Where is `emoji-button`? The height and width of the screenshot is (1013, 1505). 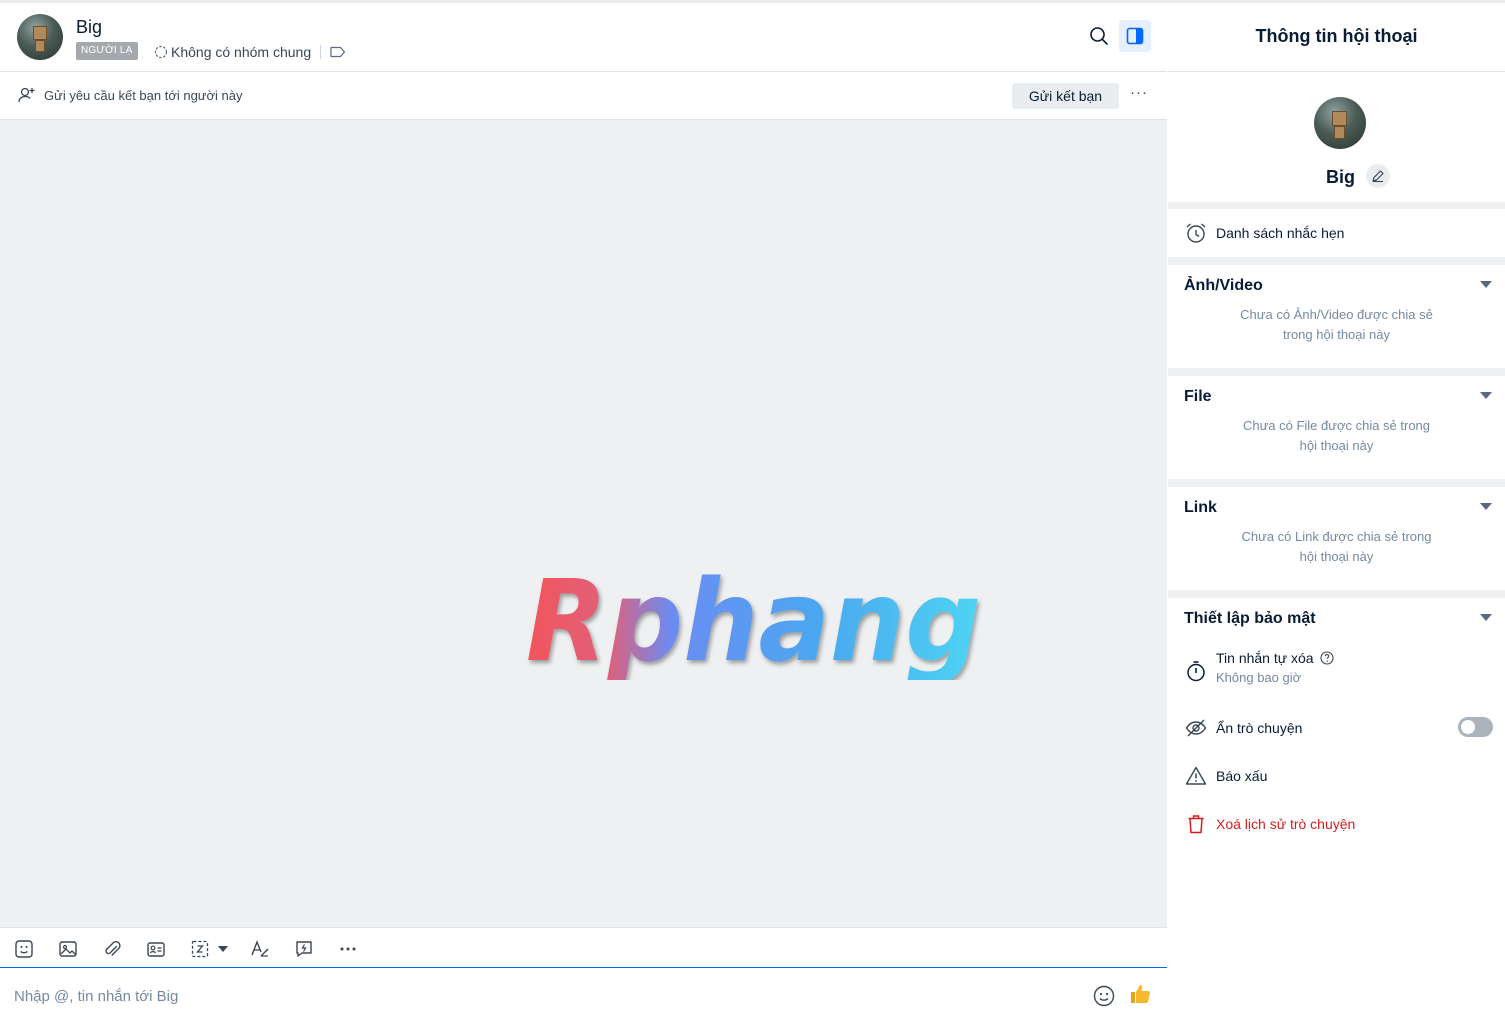 emoji-button is located at coordinates (1104, 996).